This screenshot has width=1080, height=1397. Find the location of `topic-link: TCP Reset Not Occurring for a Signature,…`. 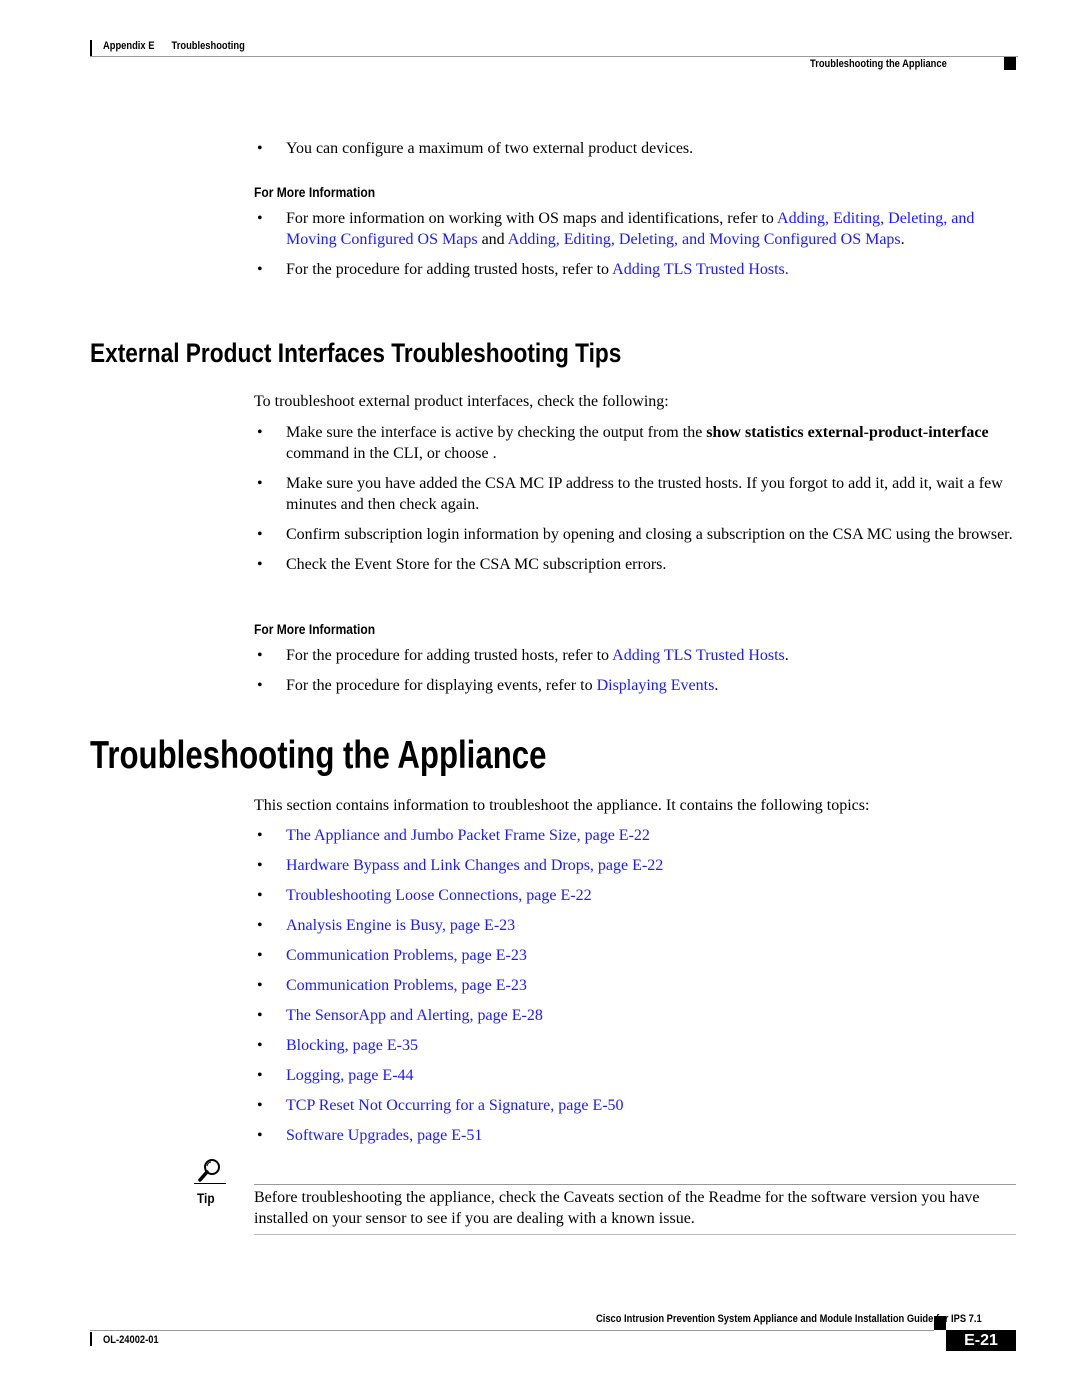

topic-link: TCP Reset Not Occurring for a Signature,… is located at coordinates (455, 1105).